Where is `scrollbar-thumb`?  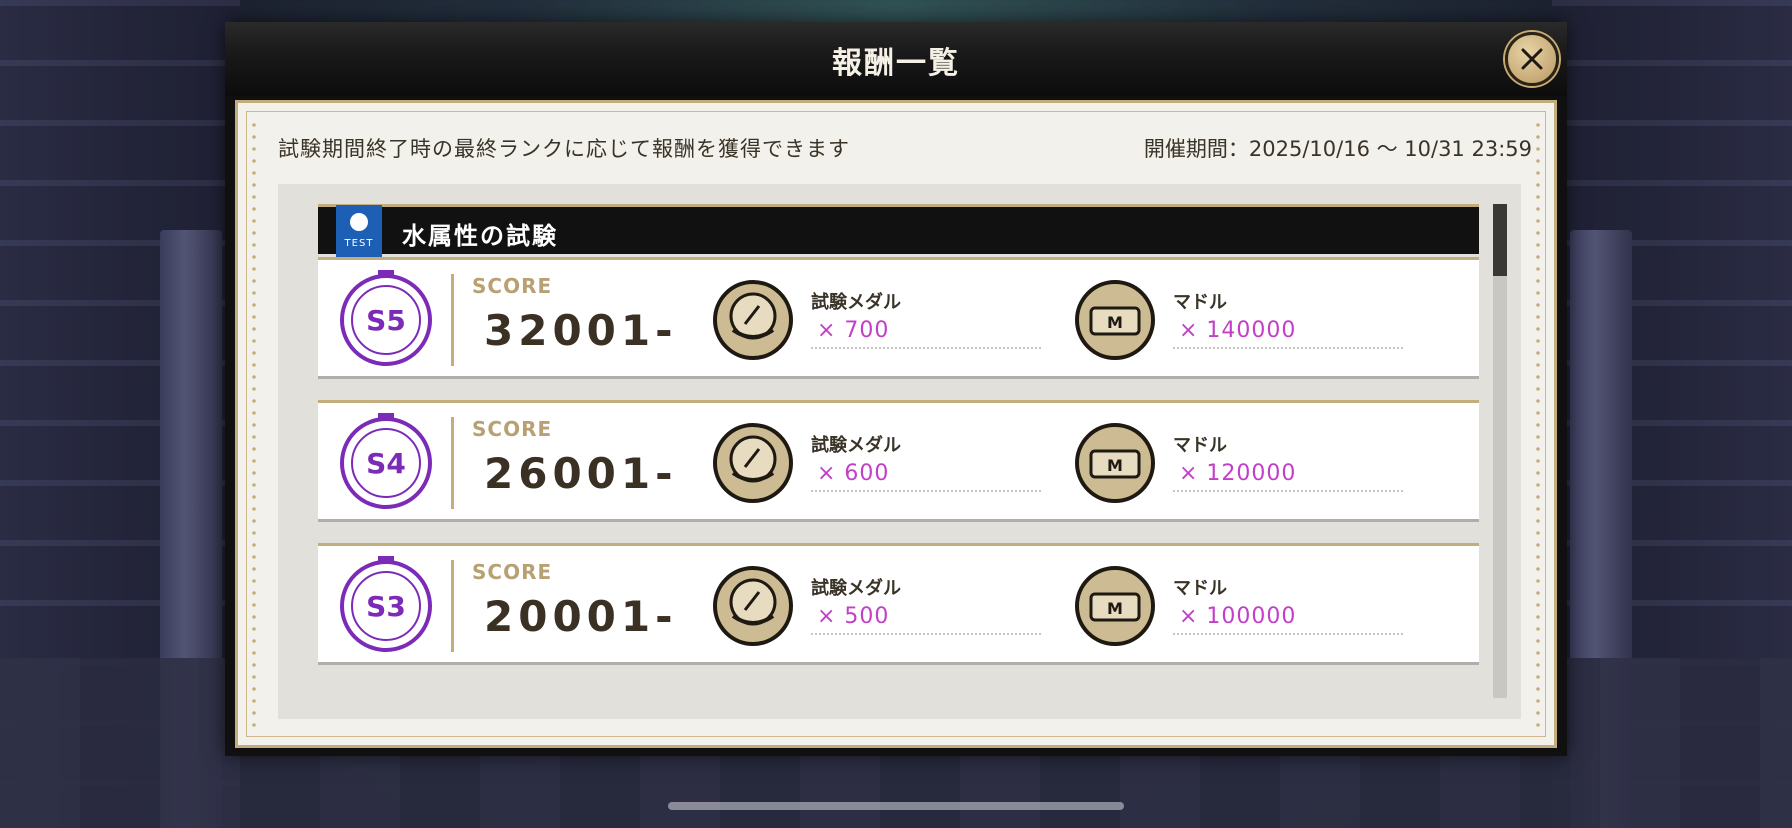 scrollbar-thumb is located at coordinates (1500, 240).